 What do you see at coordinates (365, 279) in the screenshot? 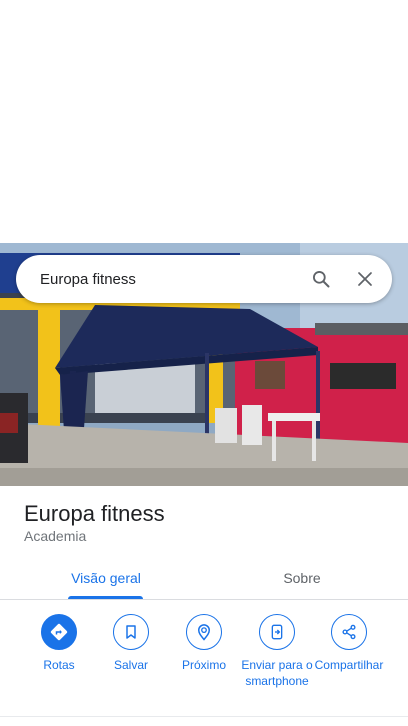
I see `close-icon` at bounding box center [365, 279].